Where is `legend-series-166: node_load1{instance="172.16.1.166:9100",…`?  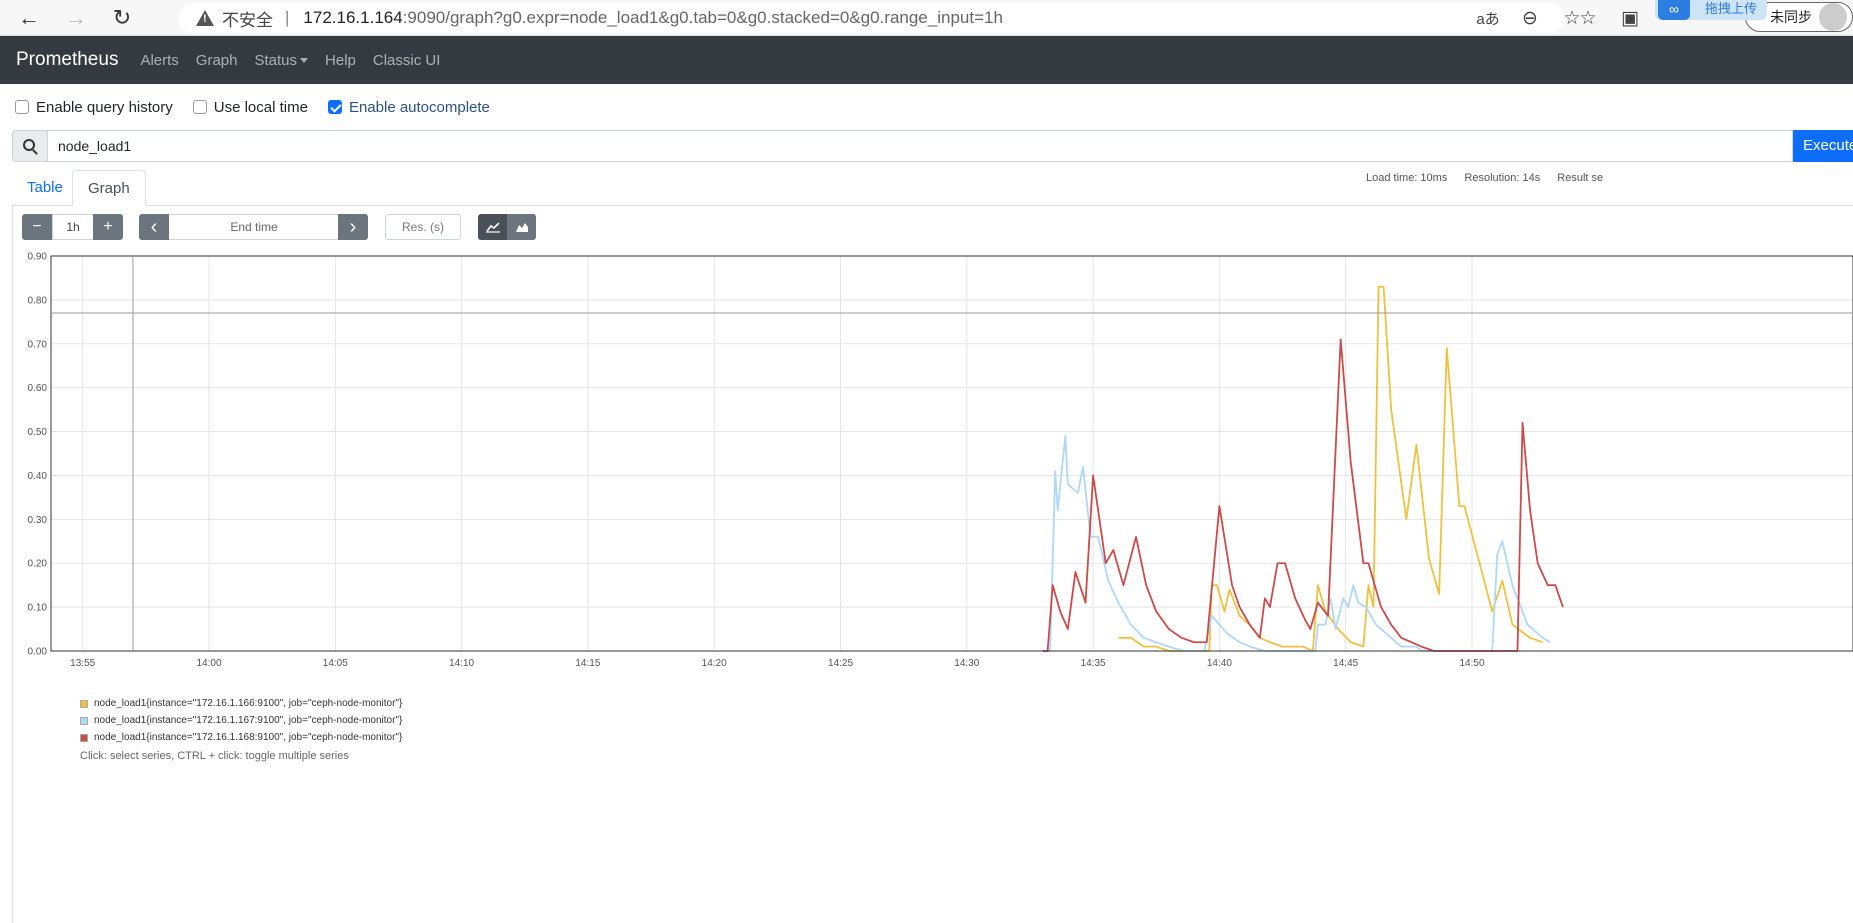
legend-series-166: node_load1{instance="172.16.1.166:9100",… is located at coordinates (241, 703).